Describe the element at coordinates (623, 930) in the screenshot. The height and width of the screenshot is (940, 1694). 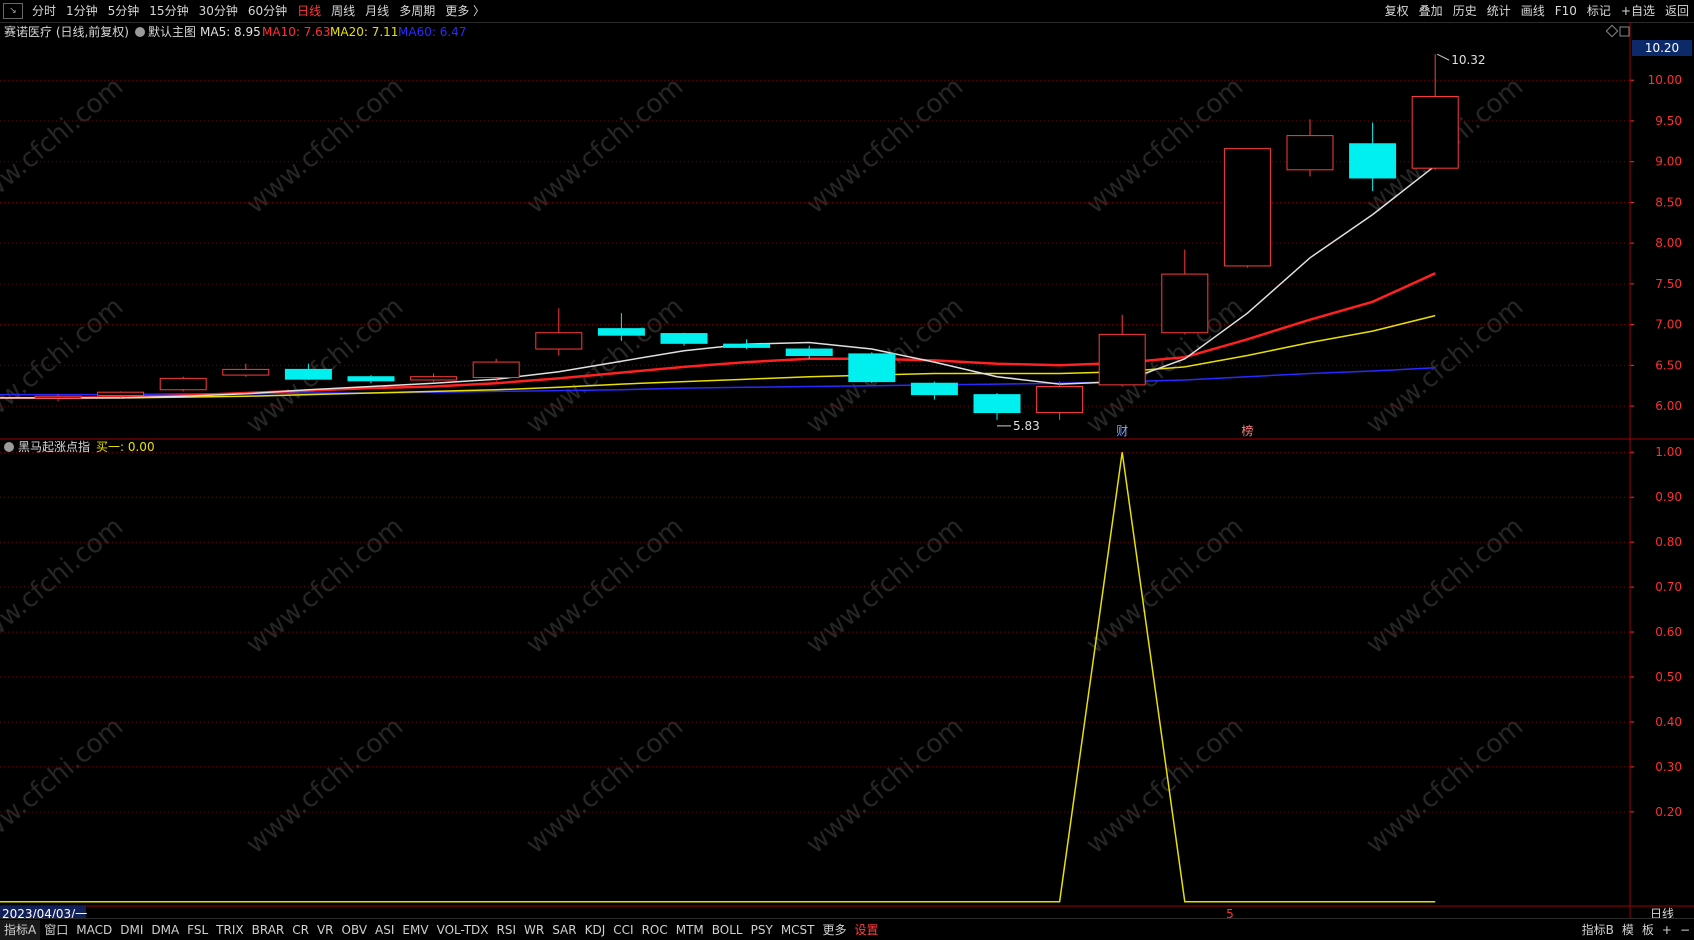
I see `indicator-tab: CCI` at that location.